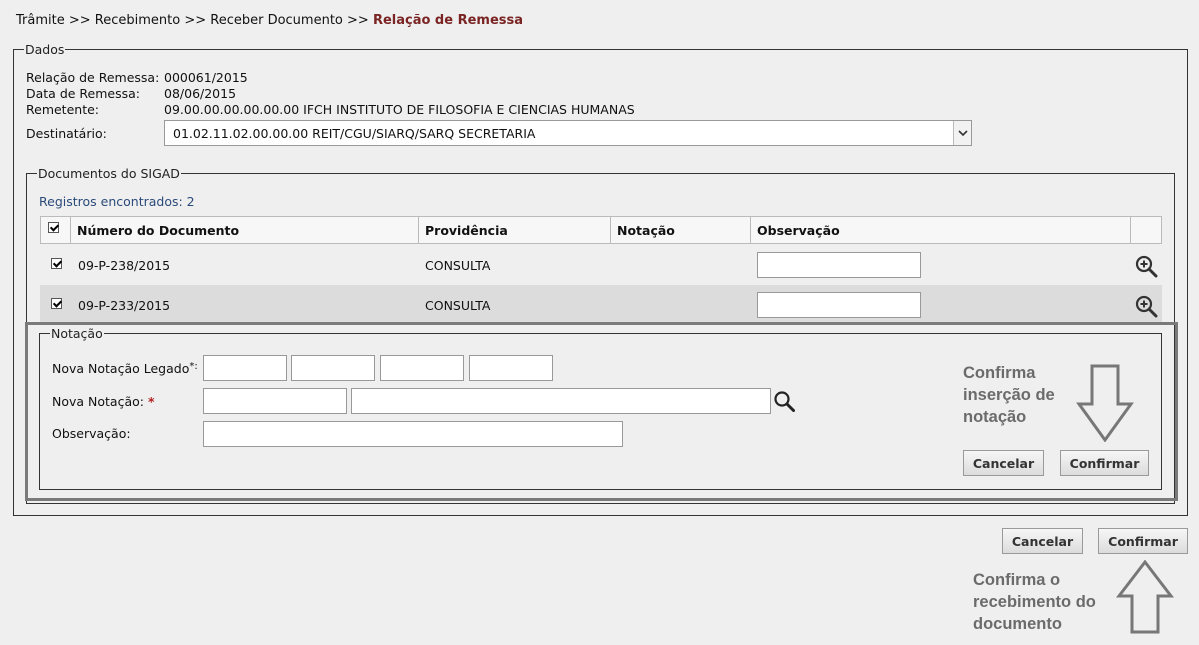 The image size is (1199, 645). I want to click on legado-label-text: Nova Notação Legado, so click(121, 368).